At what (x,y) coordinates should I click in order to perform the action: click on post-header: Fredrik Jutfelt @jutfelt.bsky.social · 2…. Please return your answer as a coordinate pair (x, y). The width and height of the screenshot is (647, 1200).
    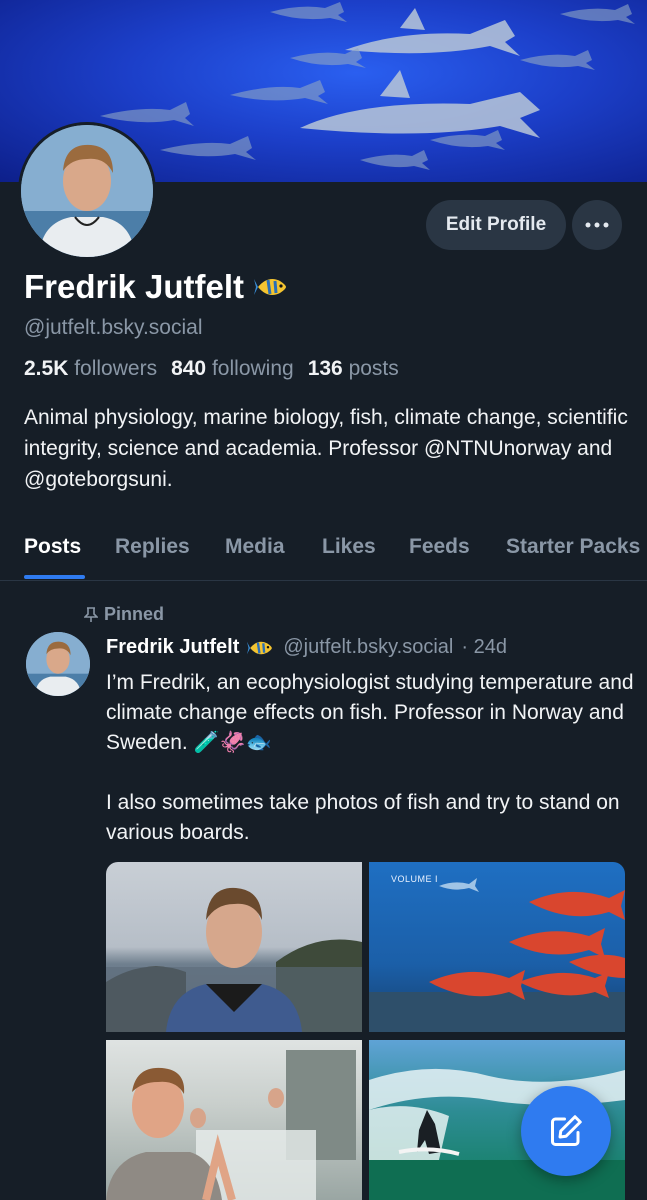
    Looking at the image, I should click on (306, 647).